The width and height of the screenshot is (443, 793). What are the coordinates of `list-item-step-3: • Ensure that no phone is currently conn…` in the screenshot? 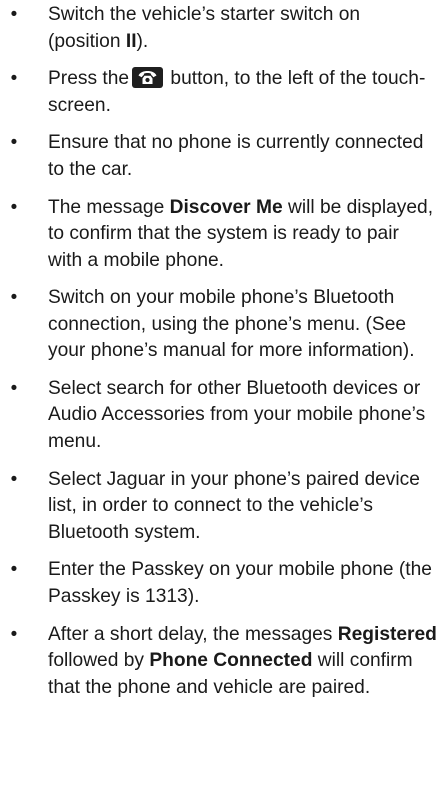 It's located at (221, 156).